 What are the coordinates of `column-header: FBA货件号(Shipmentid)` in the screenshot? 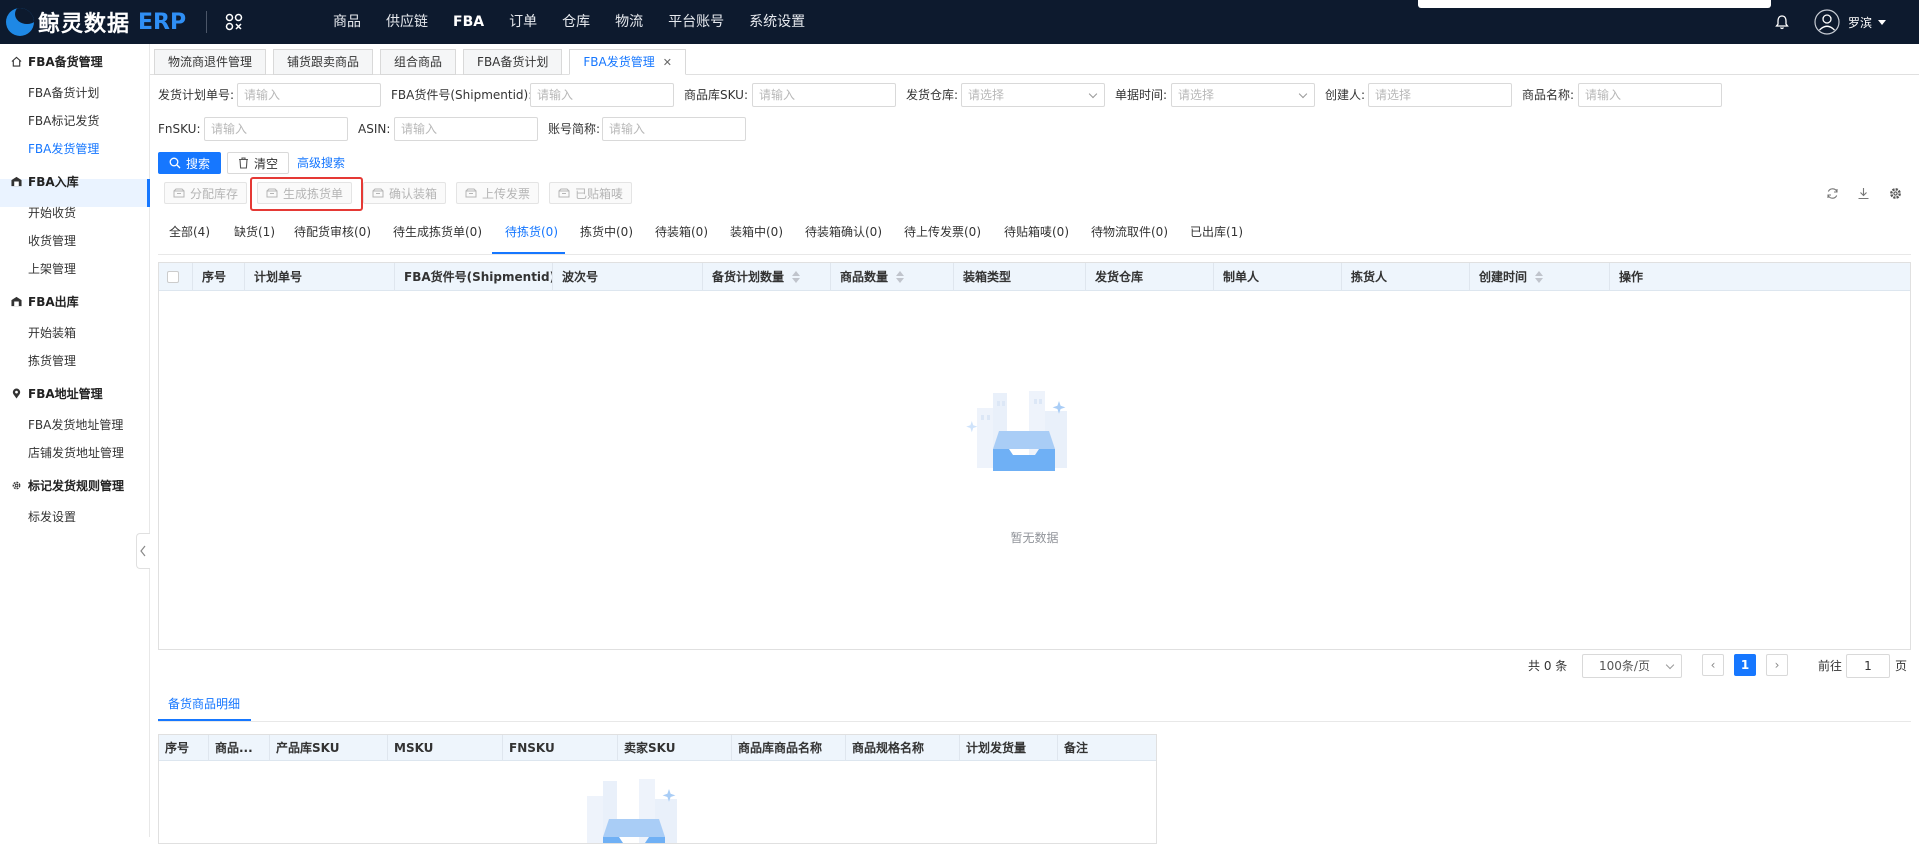 It's located at (474, 277).